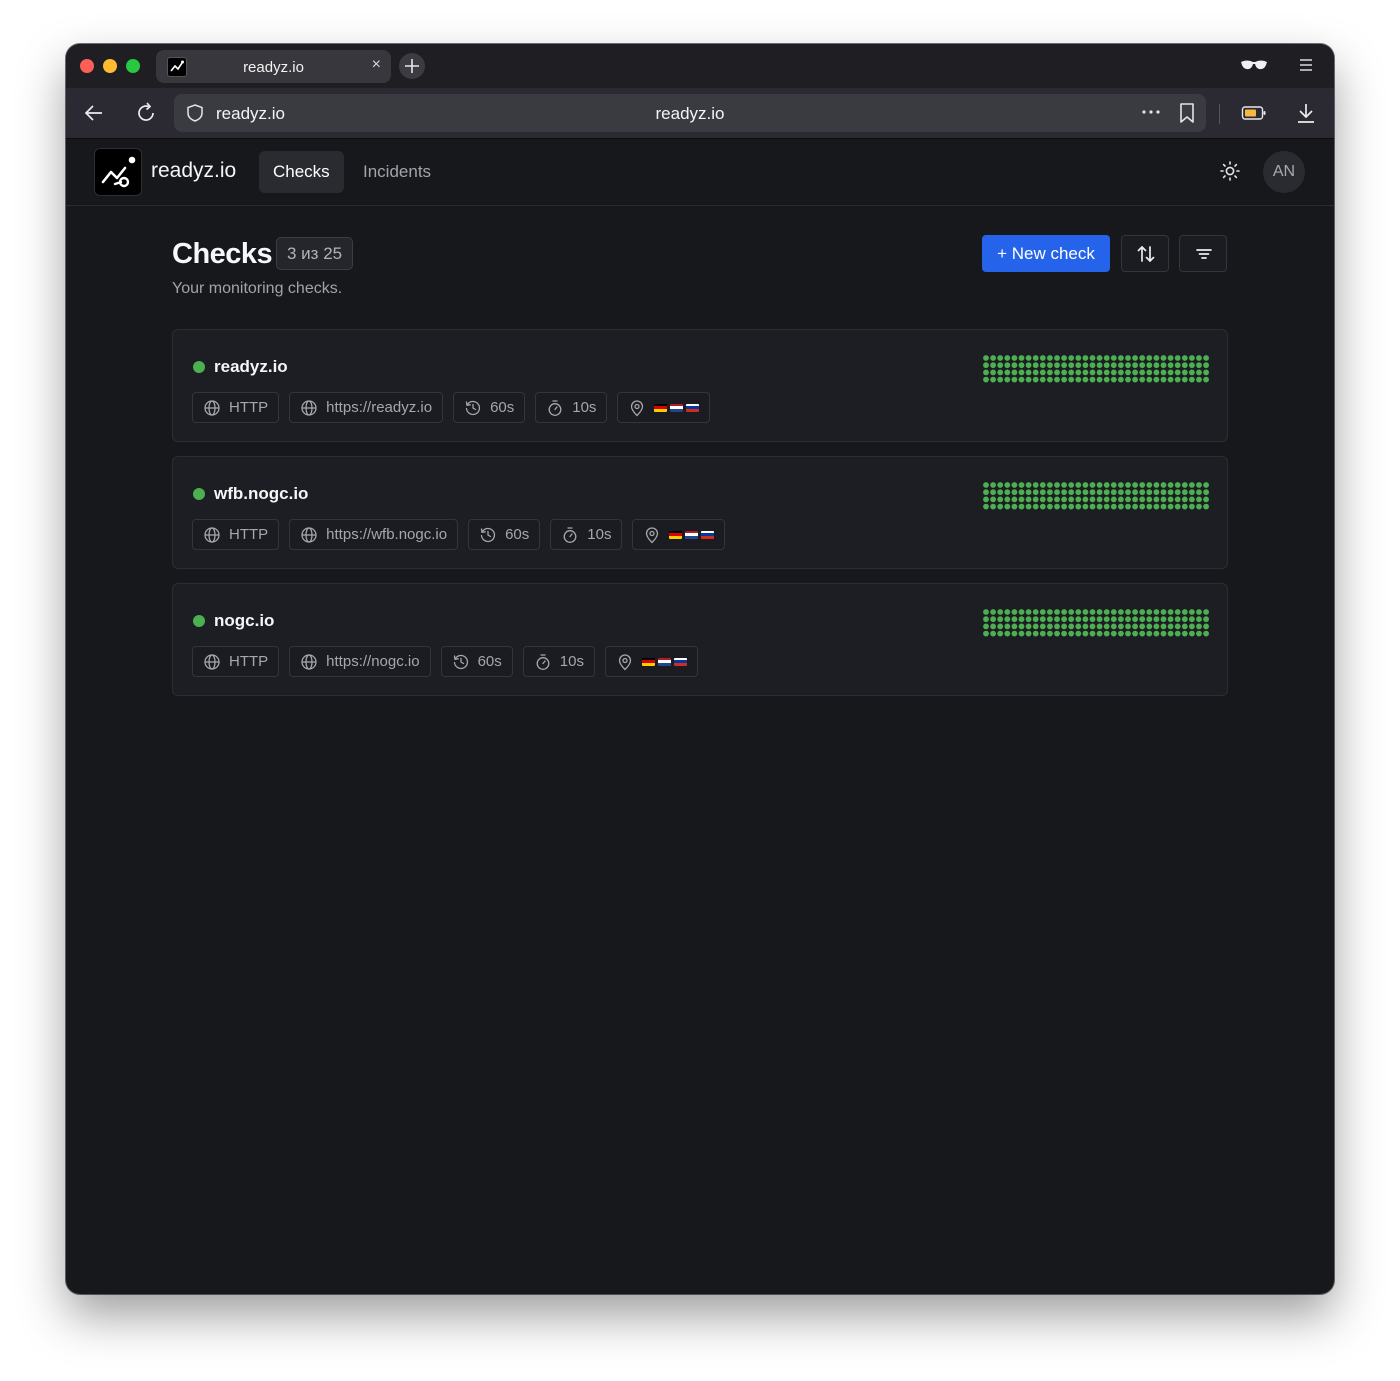 The height and width of the screenshot is (1381, 1400). I want to click on filter-icon, so click(1204, 254).